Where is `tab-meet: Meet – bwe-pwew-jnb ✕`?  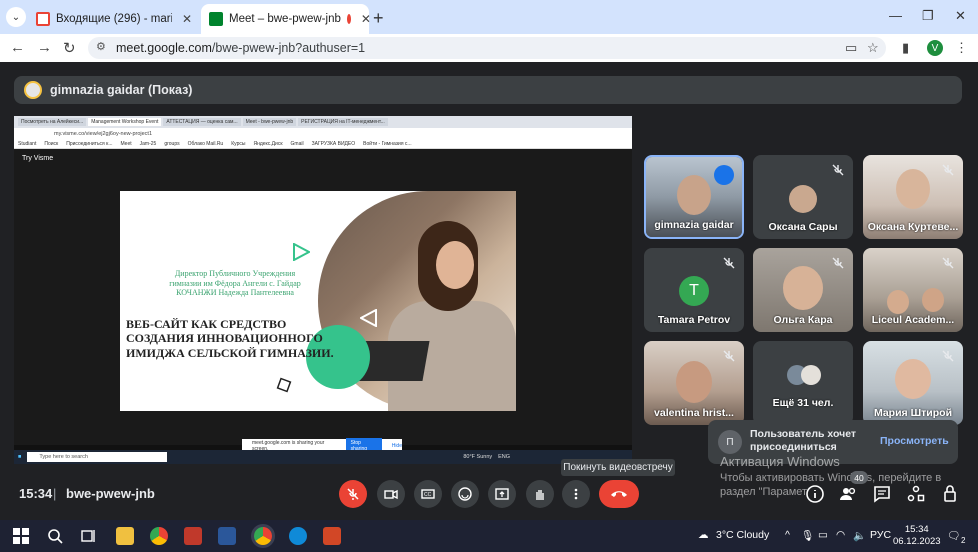
tab-meet: Meet – bwe-pwew-jnb ✕ is located at coordinates (286, 19).